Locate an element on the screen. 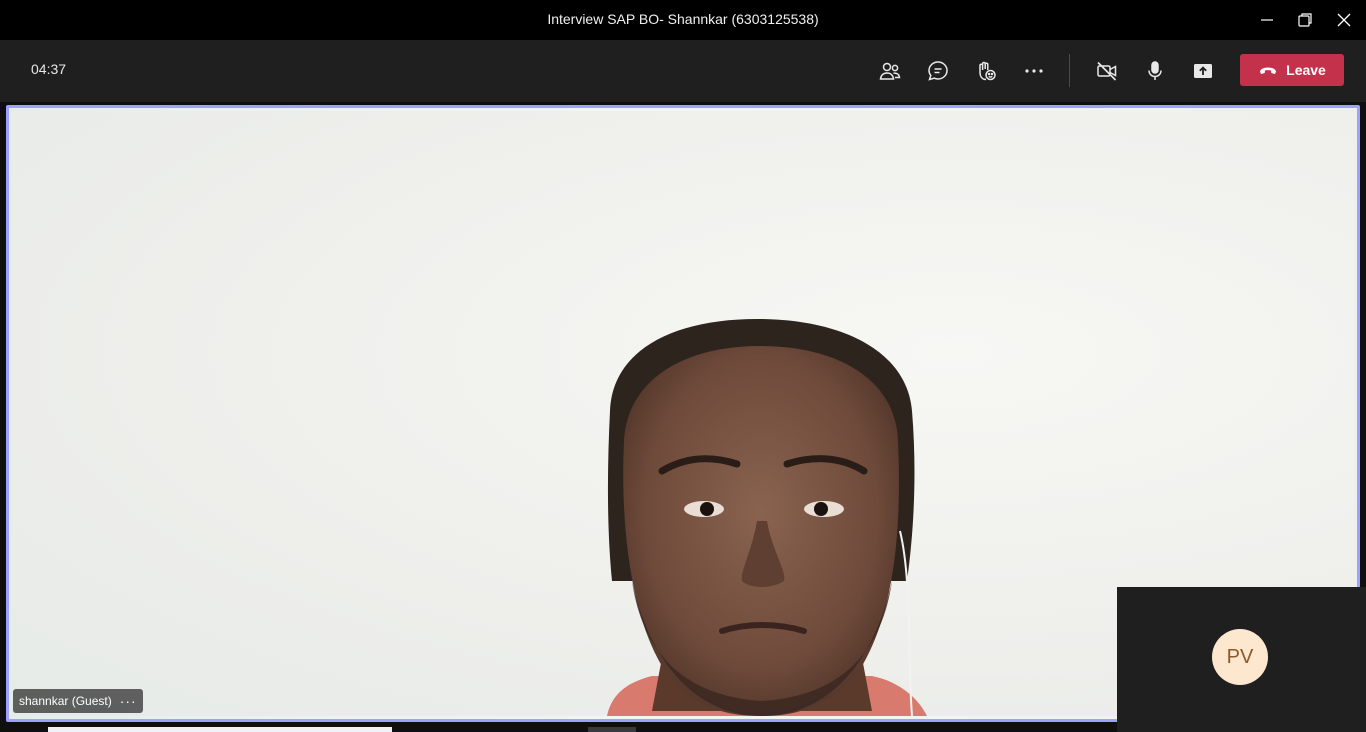 The image size is (1366, 732). mic-toggle-button is located at coordinates (1155, 71).